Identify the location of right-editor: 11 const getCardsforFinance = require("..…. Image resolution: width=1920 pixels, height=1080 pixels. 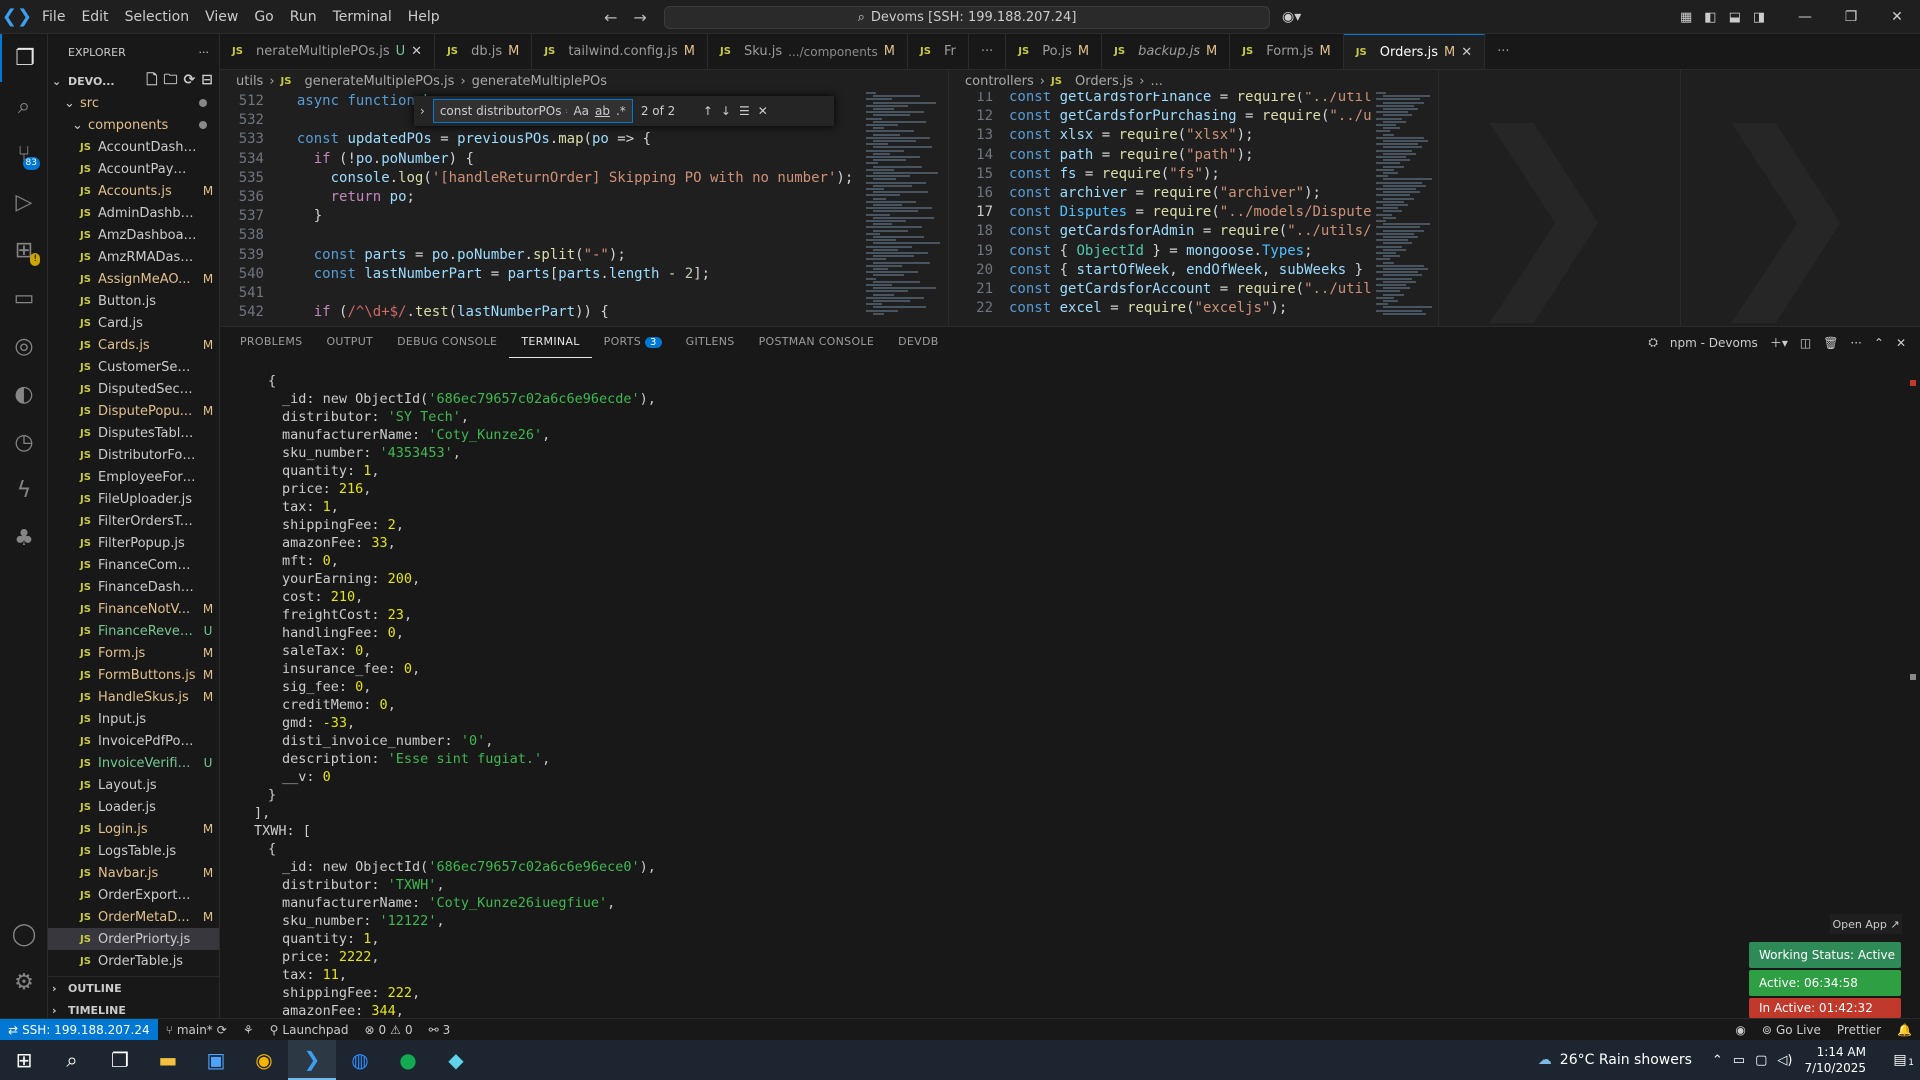
(1160, 209).